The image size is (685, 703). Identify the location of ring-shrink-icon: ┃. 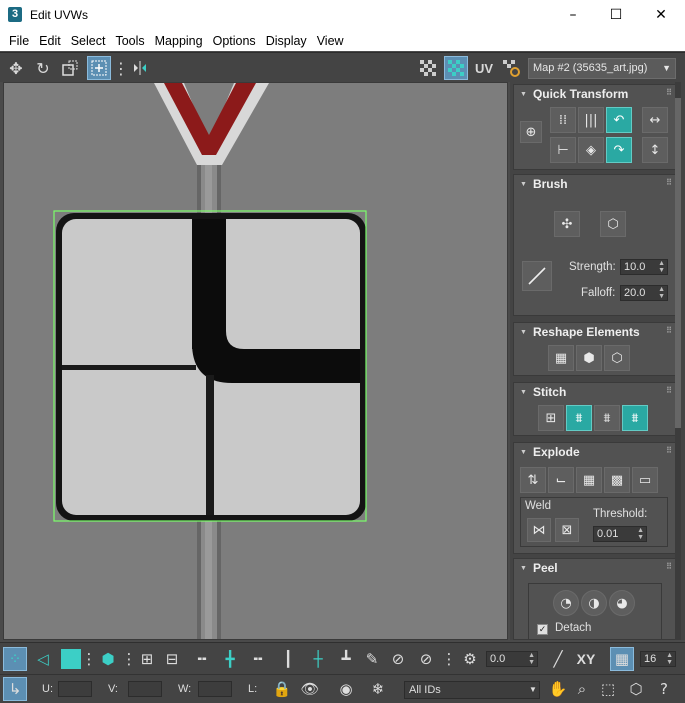
(288, 659).